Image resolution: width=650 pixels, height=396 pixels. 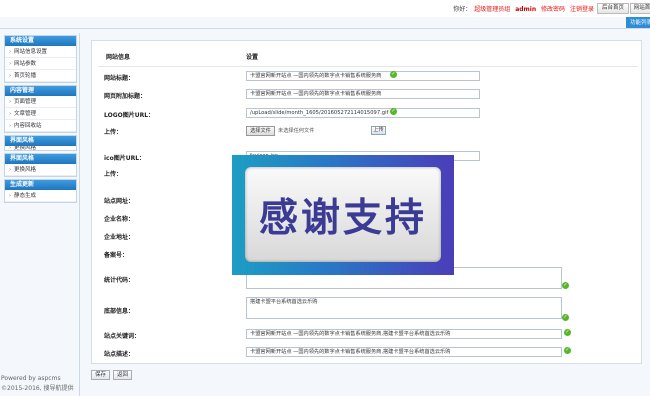 I want to click on top-bar: 你好： 超级管理员组 admin 修改密码 注销登录, so click(x=325, y=8).